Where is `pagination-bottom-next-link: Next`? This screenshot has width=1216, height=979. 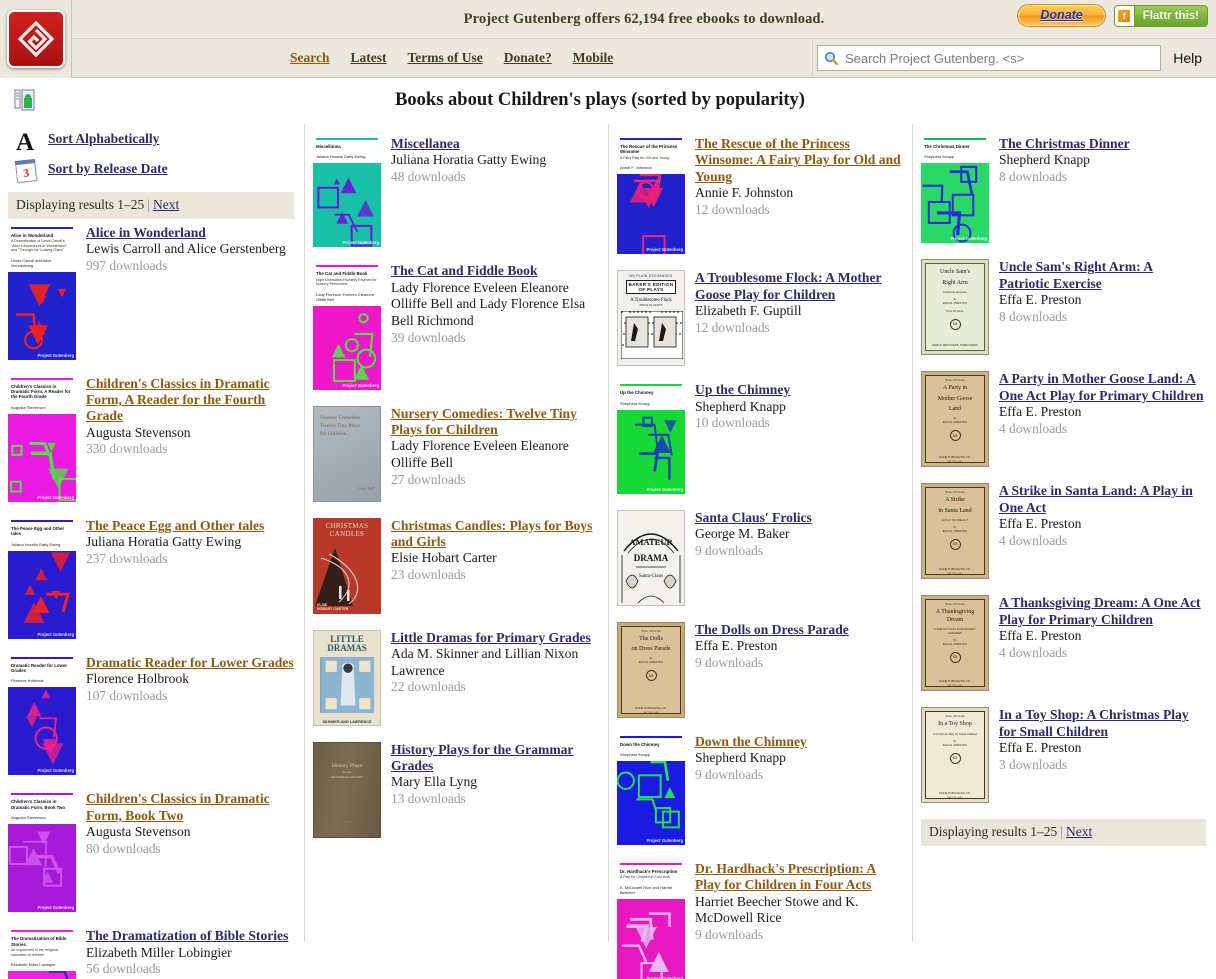
pagination-bottom-next-link: Next is located at coordinates (1079, 831).